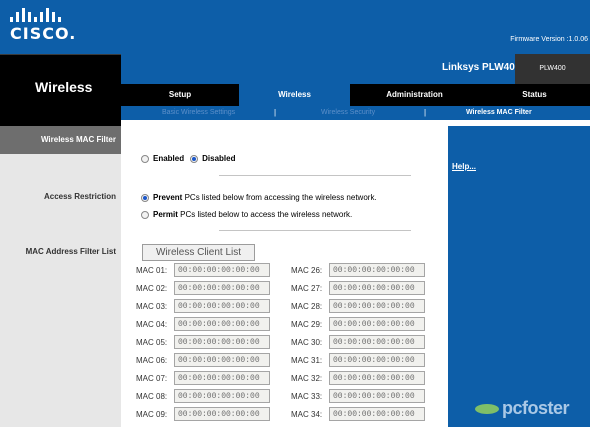  I want to click on tab-wireless: Wireless, so click(294, 95).